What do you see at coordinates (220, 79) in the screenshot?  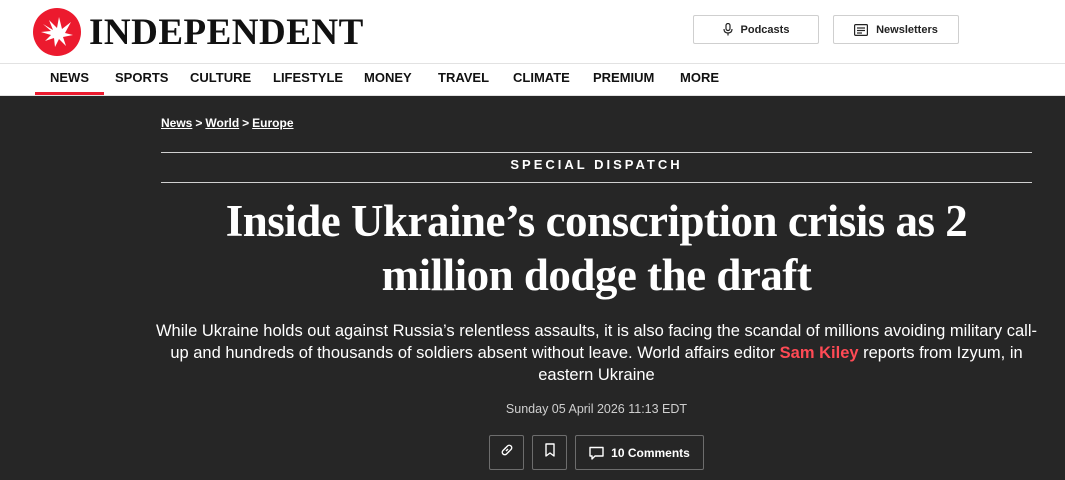 I see `nav-item-culture: CULTURE` at bounding box center [220, 79].